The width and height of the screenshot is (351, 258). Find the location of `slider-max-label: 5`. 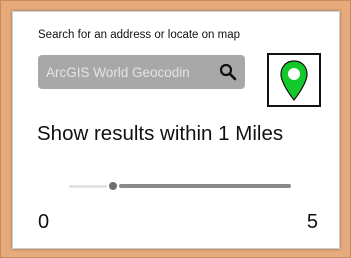

slider-max-label: 5 is located at coordinates (312, 222).